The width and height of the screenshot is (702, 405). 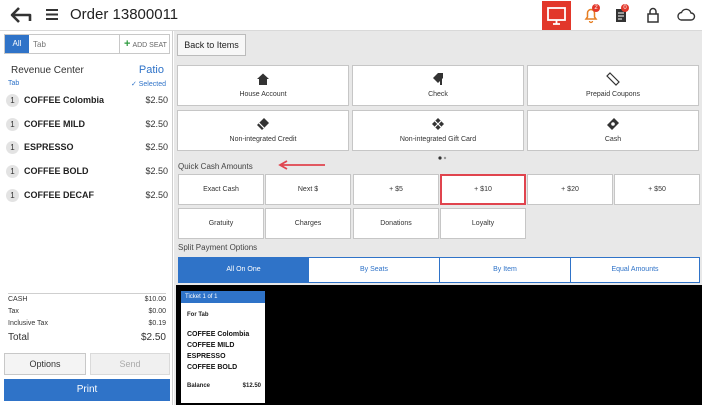 What do you see at coordinates (483, 223) in the screenshot?
I see `loyalty-button: Loyalty` at bounding box center [483, 223].